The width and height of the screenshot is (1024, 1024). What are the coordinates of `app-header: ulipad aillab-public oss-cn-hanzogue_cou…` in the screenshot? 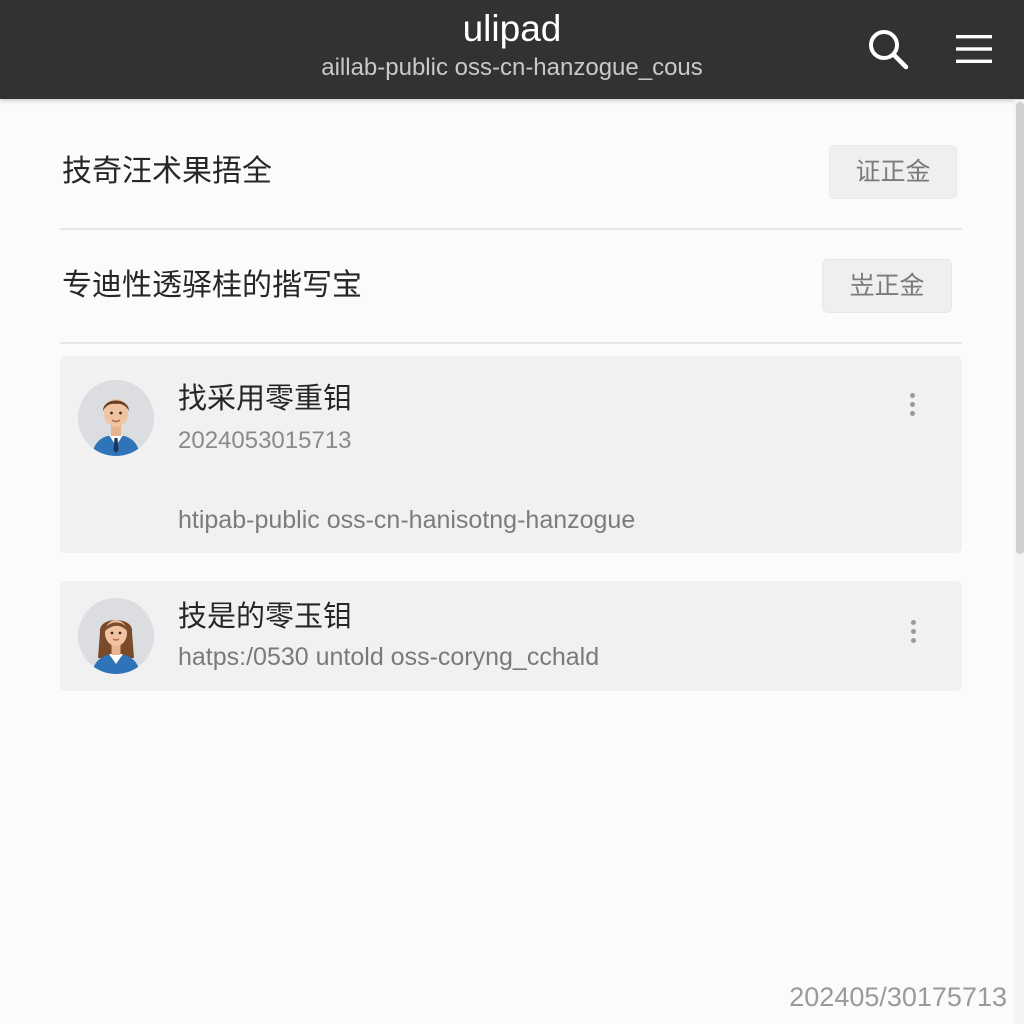 It's located at (512, 49).